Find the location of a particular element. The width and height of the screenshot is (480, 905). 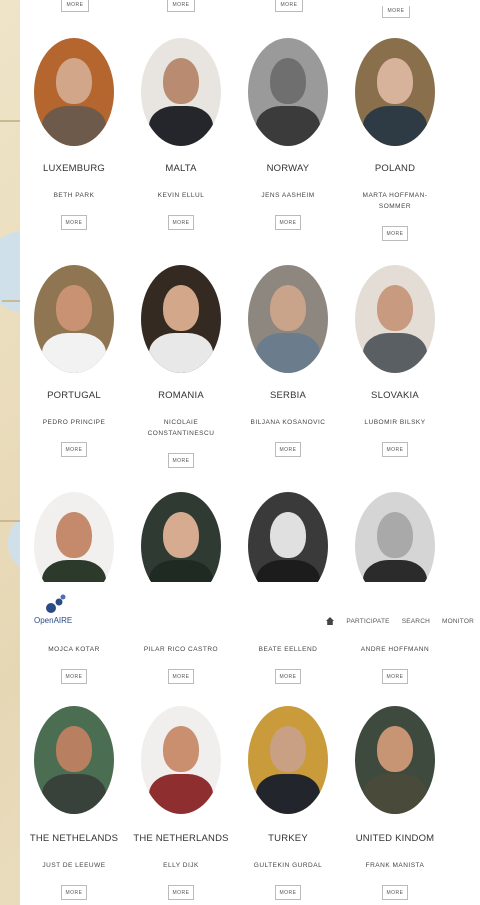

openaire-logo-icon is located at coordinates (56, 603).